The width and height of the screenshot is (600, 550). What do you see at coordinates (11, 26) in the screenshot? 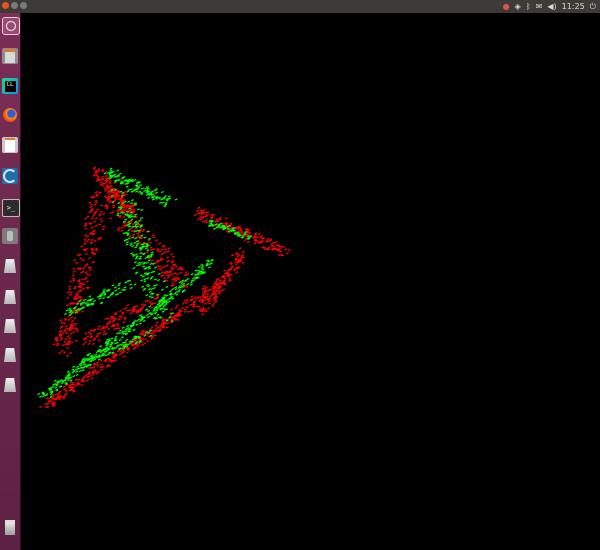
I see `dash-home-icon` at bounding box center [11, 26].